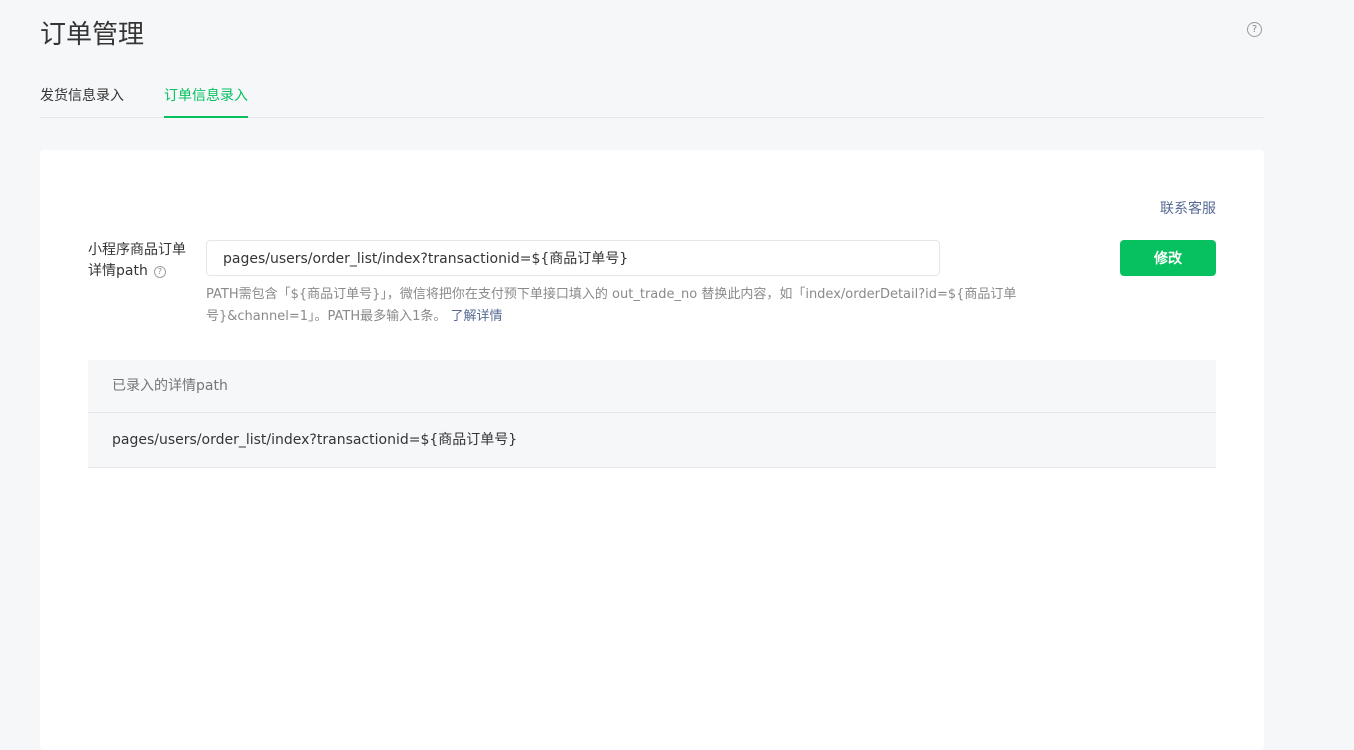  What do you see at coordinates (206, 101) in the screenshot?
I see `tab-order-info: 订单信息录入` at bounding box center [206, 101].